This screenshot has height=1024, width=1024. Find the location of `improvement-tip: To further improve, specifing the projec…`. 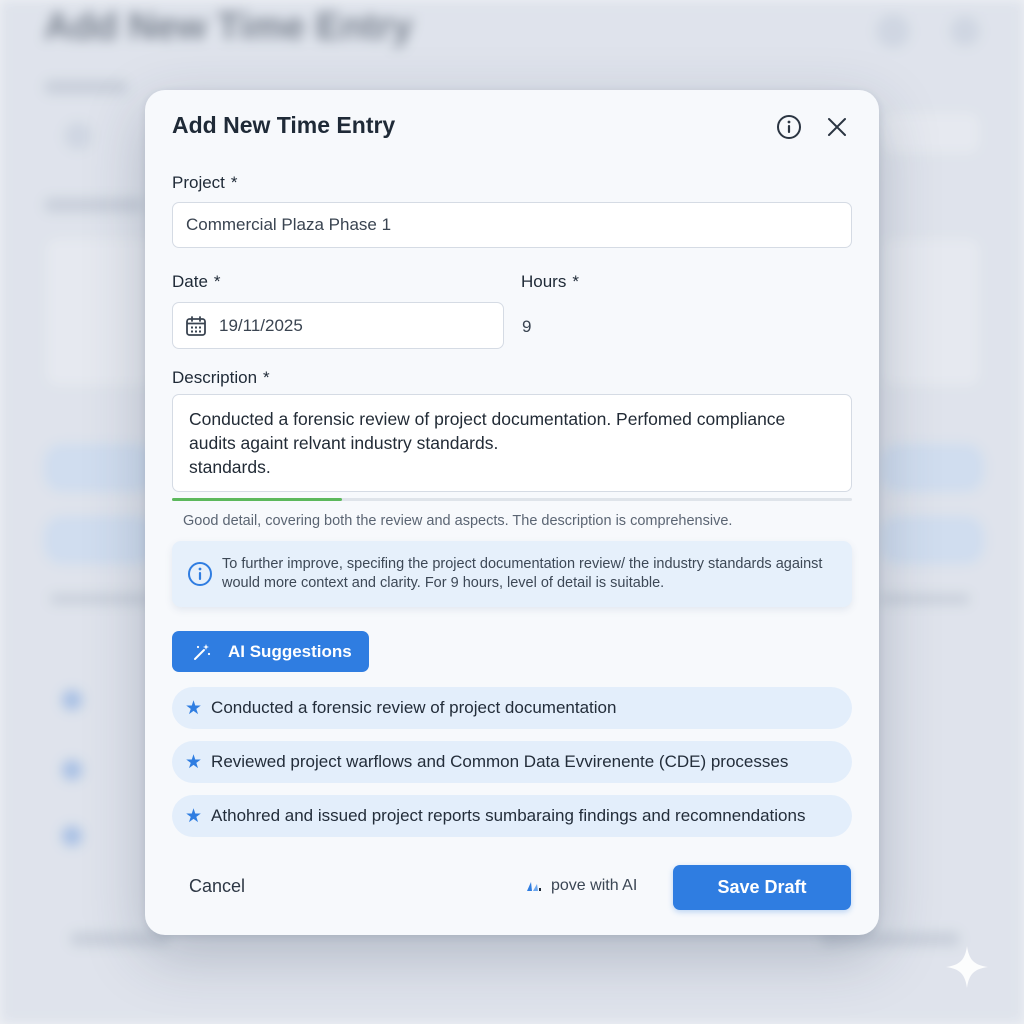

improvement-tip: To further improve, specifing the projec… is located at coordinates (512, 574).